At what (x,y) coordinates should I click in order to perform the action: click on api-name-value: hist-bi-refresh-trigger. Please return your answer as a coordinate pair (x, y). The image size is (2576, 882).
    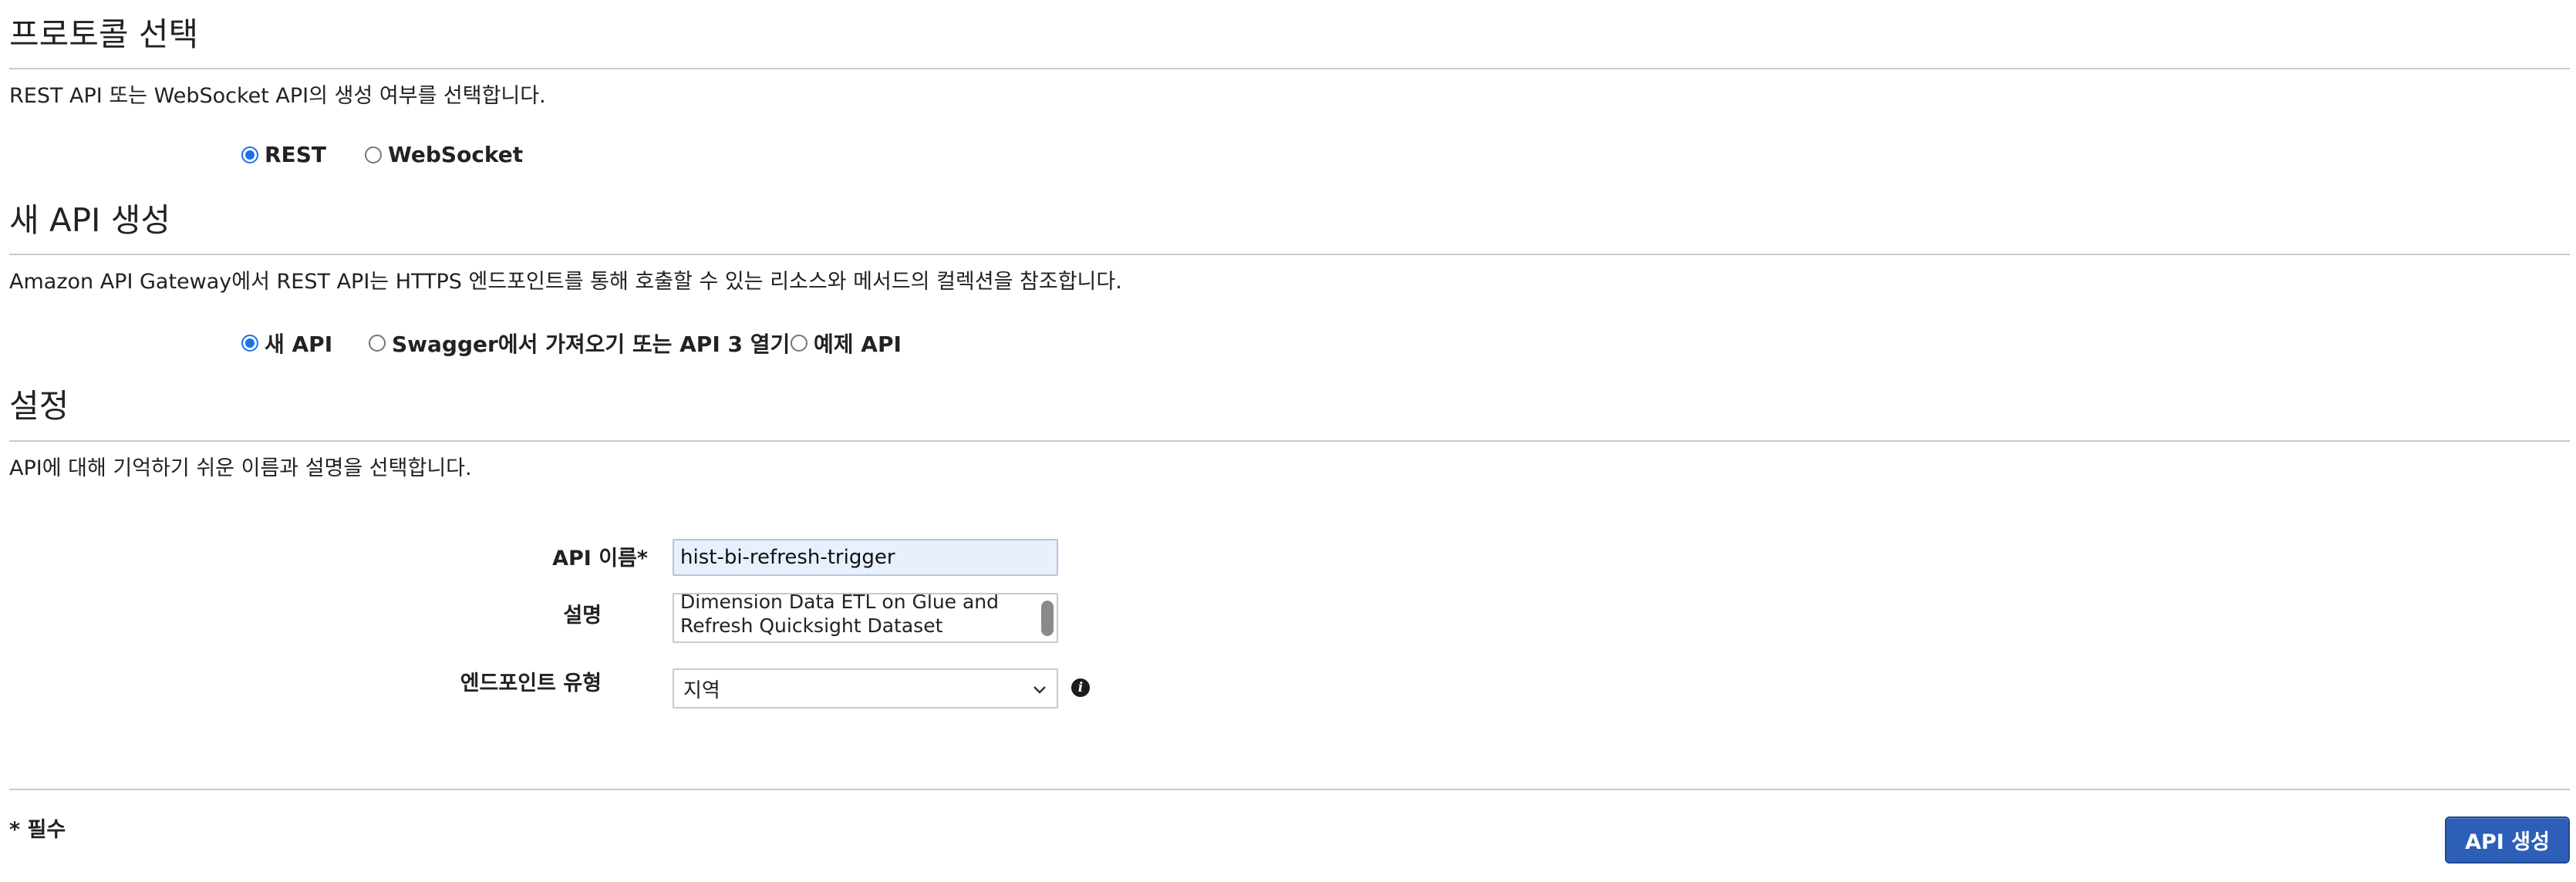
    Looking at the image, I should click on (787, 557).